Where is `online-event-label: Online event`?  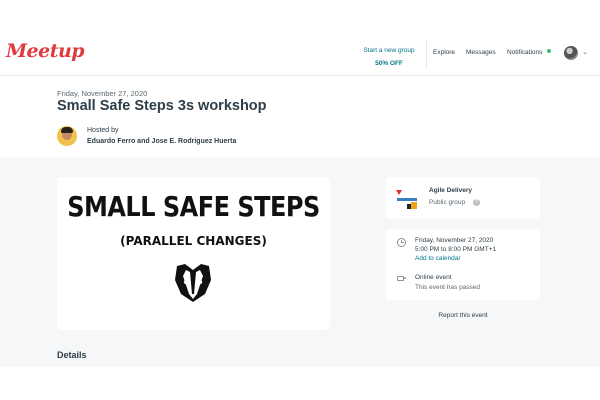
online-event-label: Online event is located at coordinates (433, 277).